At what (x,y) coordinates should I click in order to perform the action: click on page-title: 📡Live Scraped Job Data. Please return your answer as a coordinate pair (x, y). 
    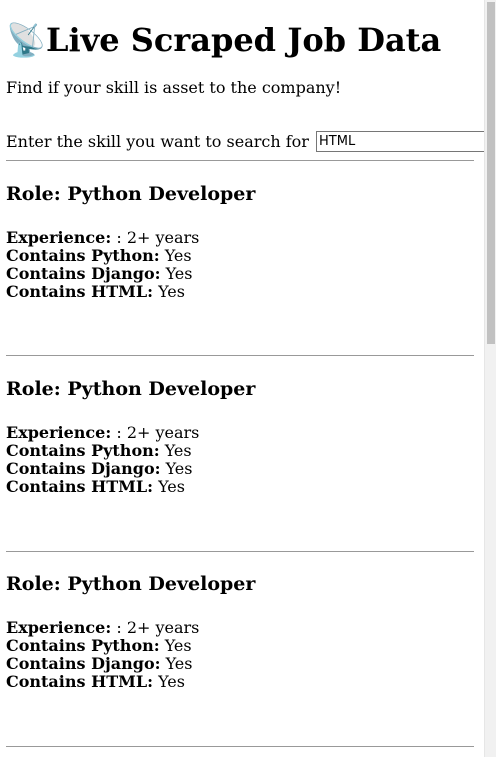
    Looking at the image, I should click on (223, 40).